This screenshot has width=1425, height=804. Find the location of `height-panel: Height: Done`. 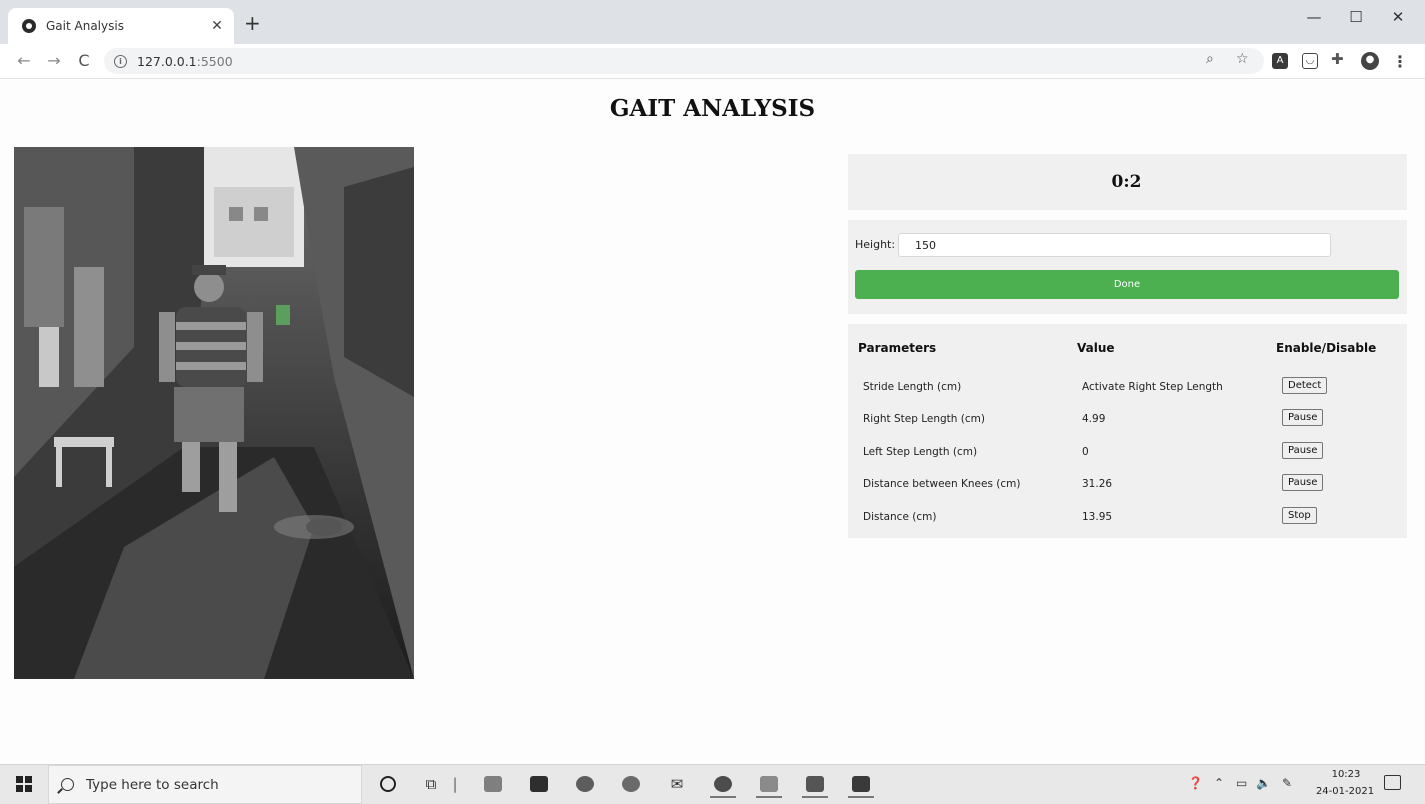

height-panel: Height: Done is located at coordinates (1127, 267).